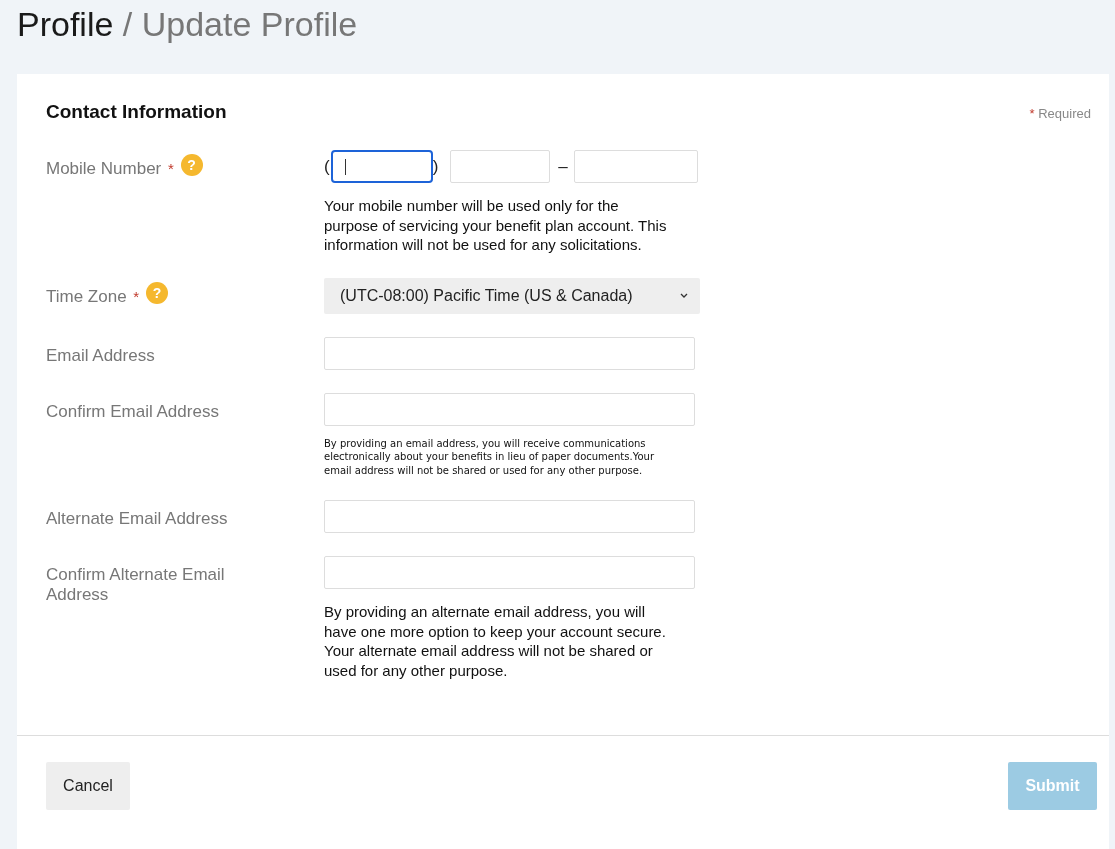  What do you see at coordinates (512, 295) in the screenshot?
I see `time-zone-select: (UTC-08:00) Pacific Time (US & Canada)` at bounding box center [512, 295].